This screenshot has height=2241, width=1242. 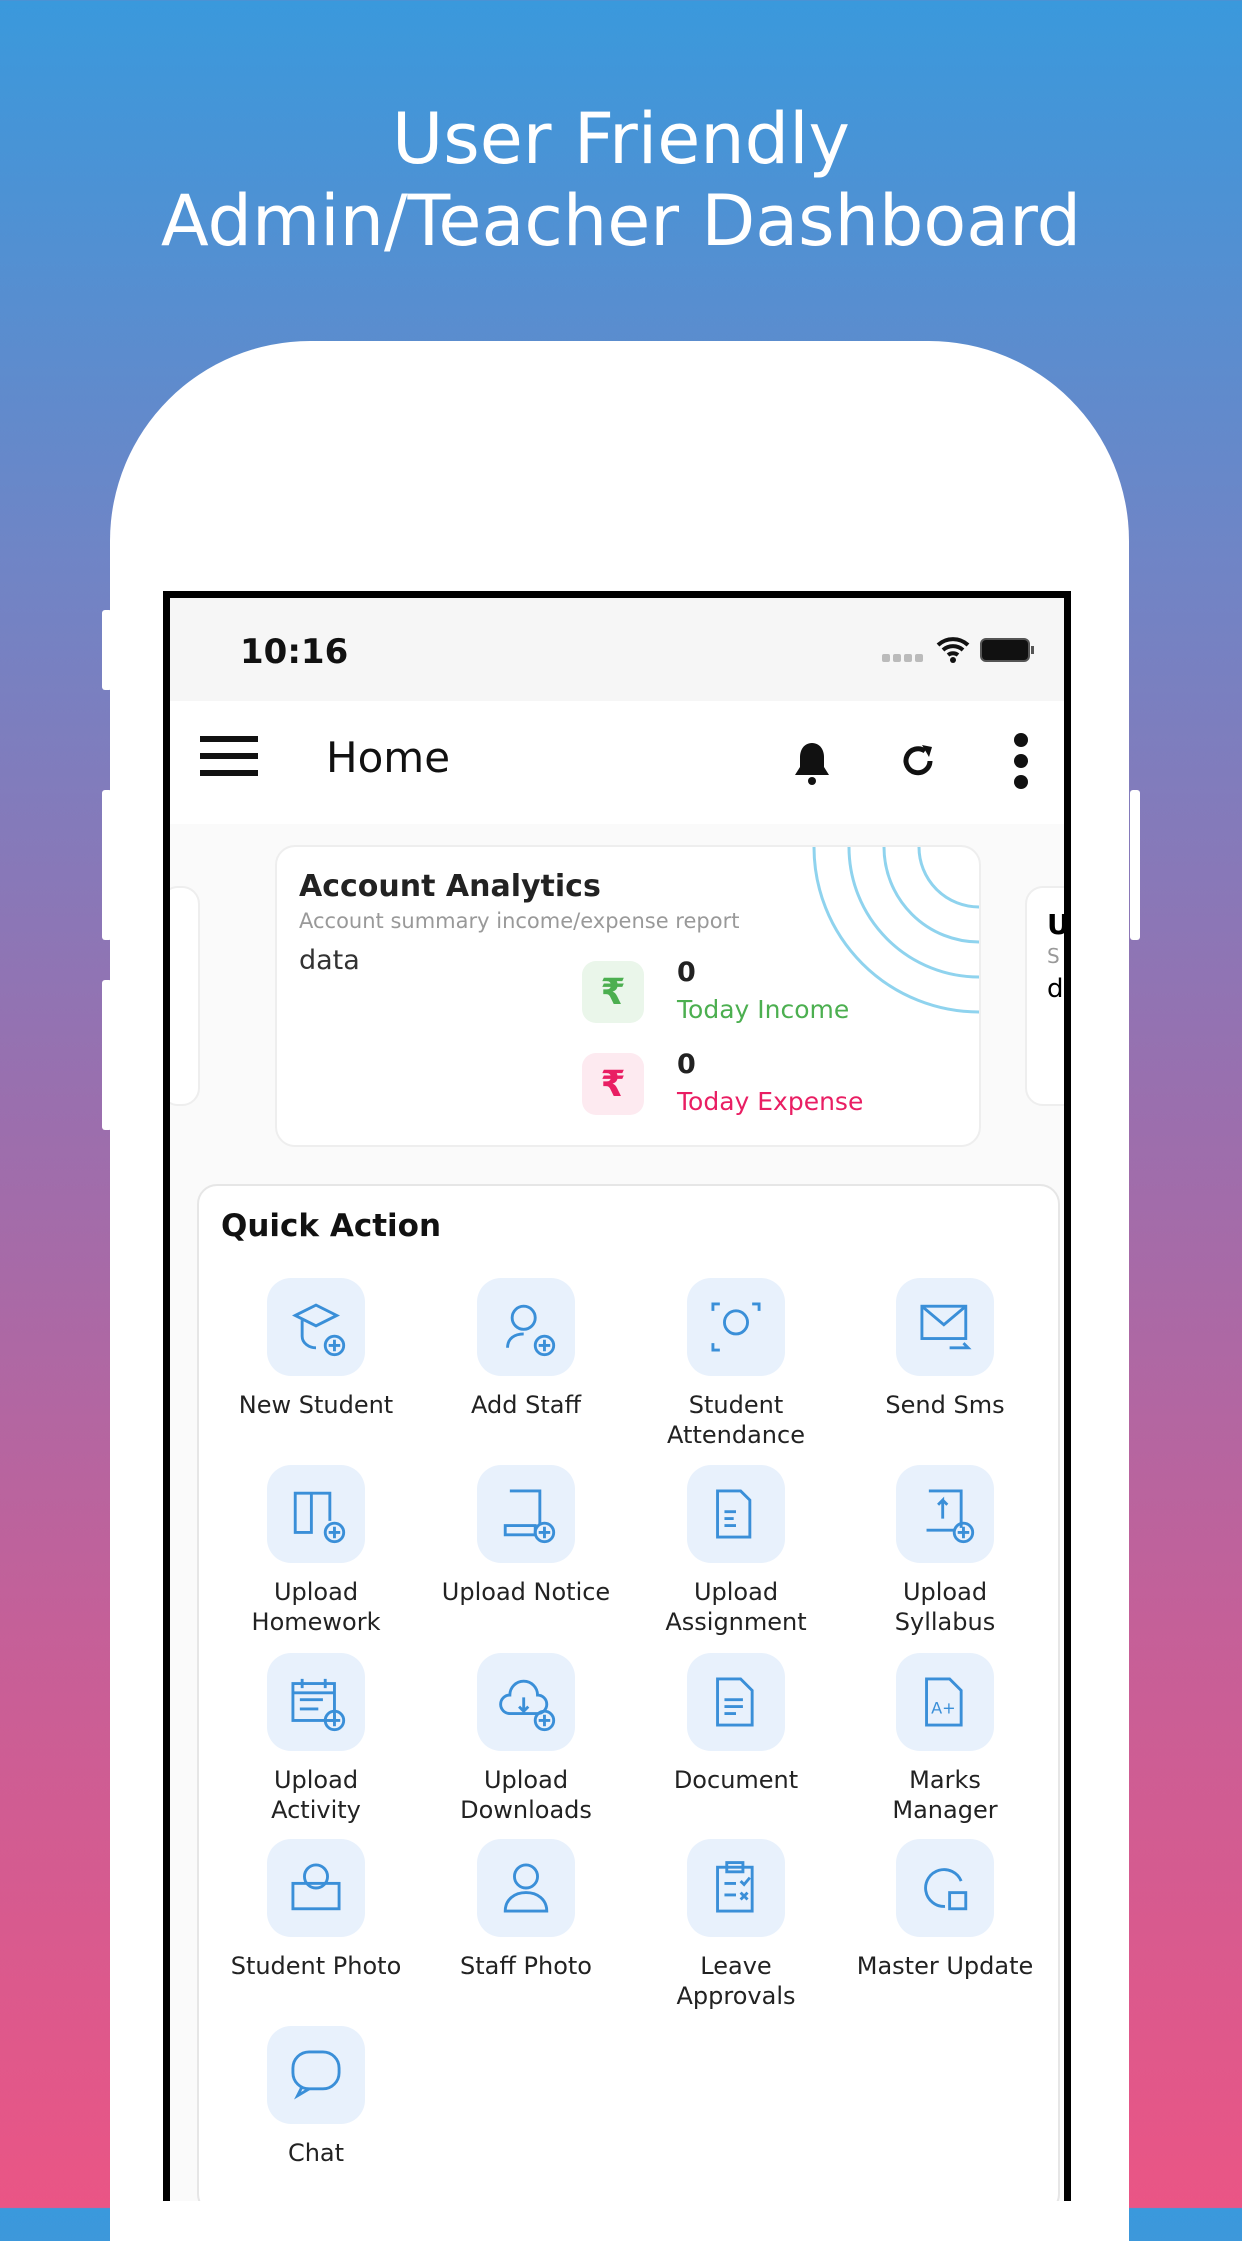 What do you see at coordinates (1135, 865) in the screenshot?
I see `phone-side-button` at bounding box center [1135, 865].